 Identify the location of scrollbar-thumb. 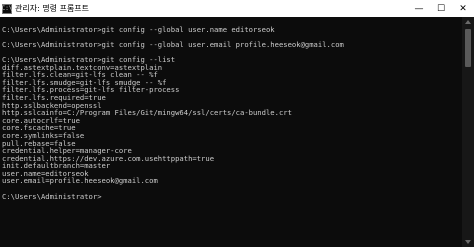
(468, 48).